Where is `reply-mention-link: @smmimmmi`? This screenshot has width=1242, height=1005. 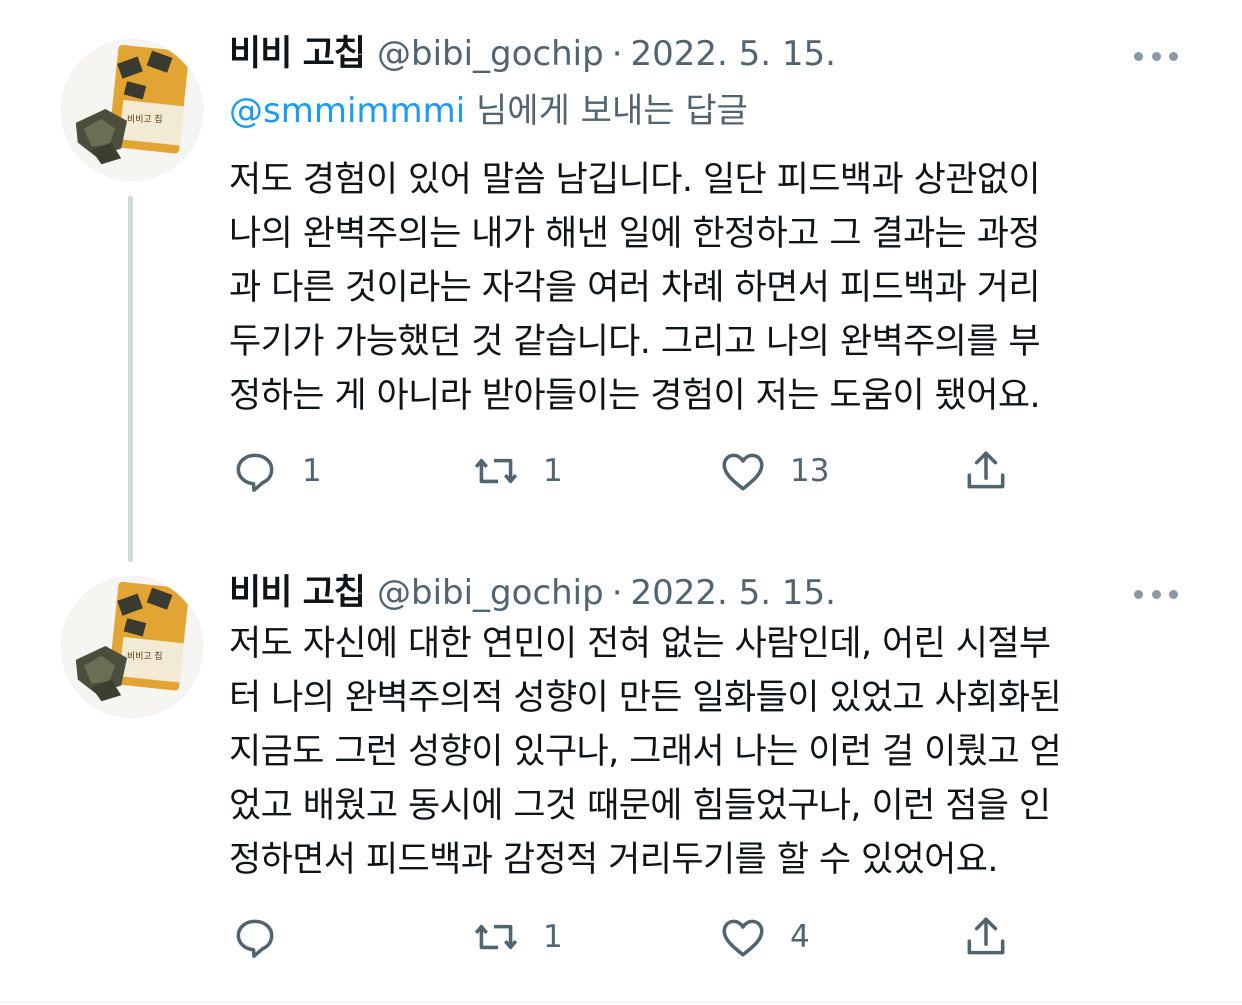 reply-mention-link: @smmimmmi is located at coordinates (347, 111).